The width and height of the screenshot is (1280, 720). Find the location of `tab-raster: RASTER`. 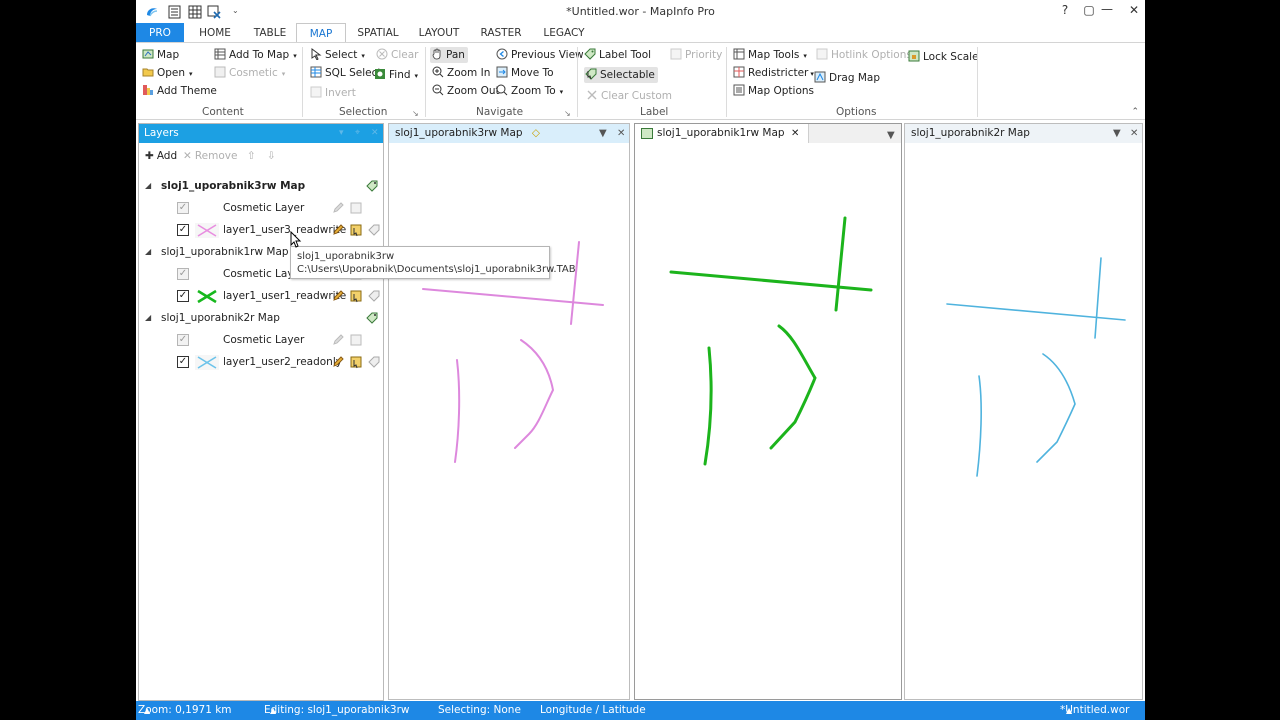

tab-raster: RASTER is located at coordinates (501, 33).